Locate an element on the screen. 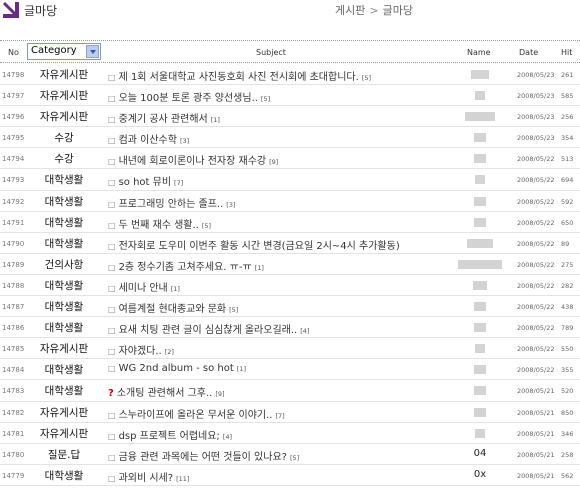  post-title-link: 요새 치팅 관련 글이 심심찮게 올라오길래.. is located at coordinates (208, 330).